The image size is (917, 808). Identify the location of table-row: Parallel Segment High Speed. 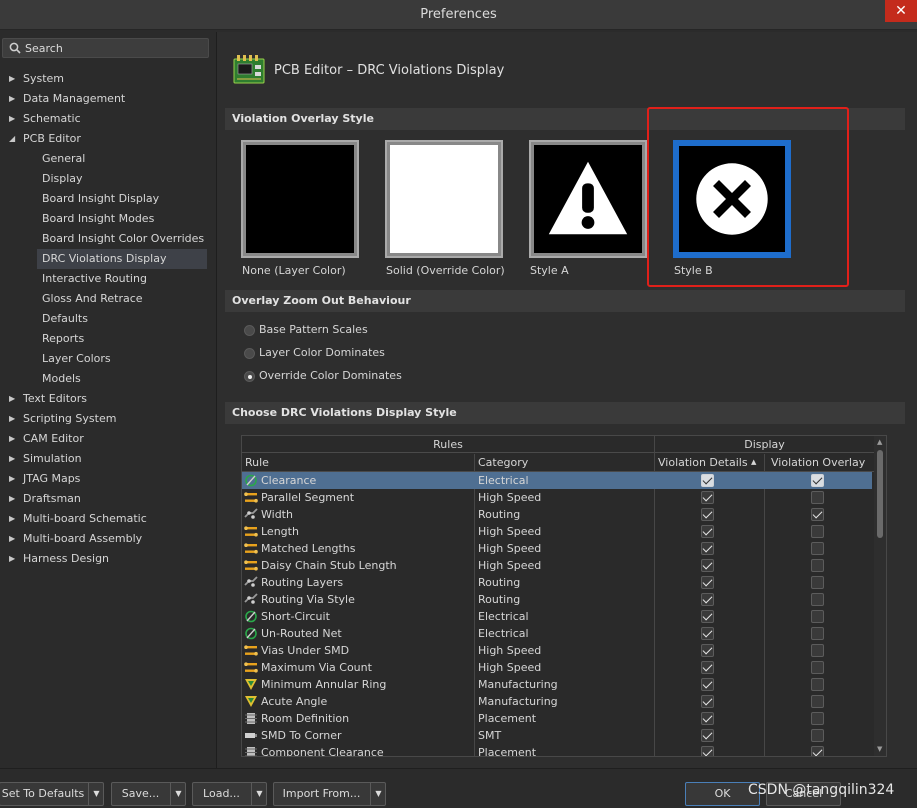
(557, 497).